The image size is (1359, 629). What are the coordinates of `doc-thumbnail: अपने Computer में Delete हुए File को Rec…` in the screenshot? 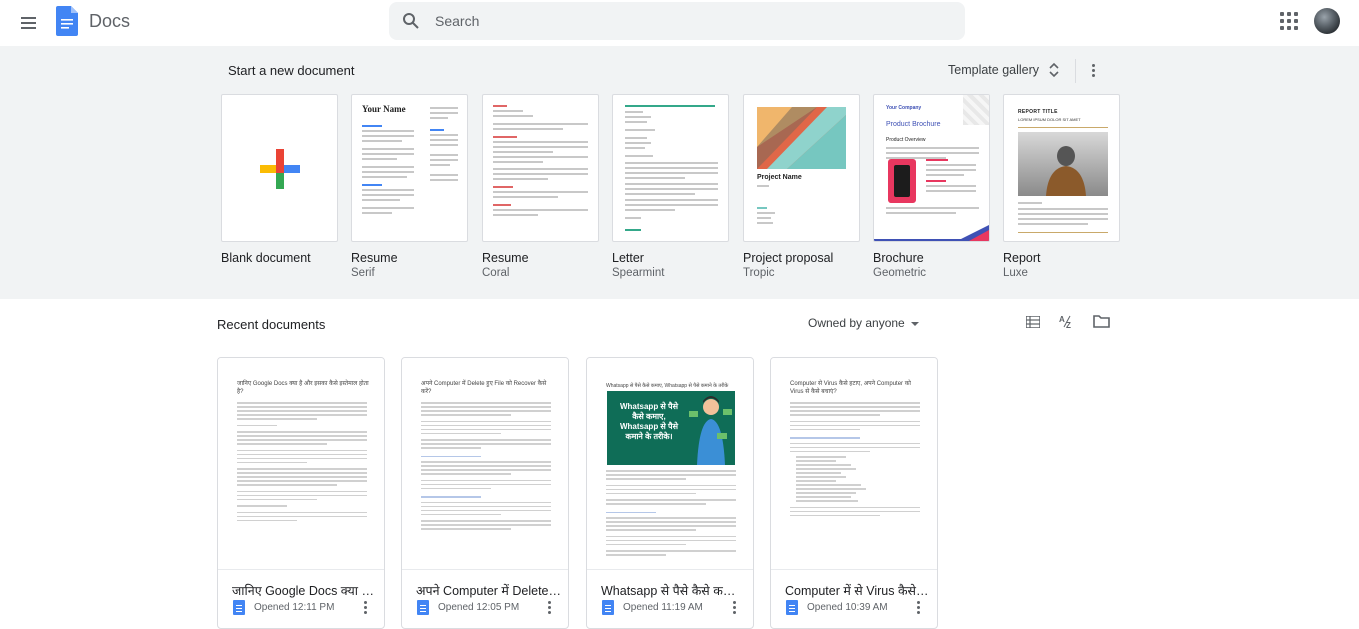 It's located at (485, 464).